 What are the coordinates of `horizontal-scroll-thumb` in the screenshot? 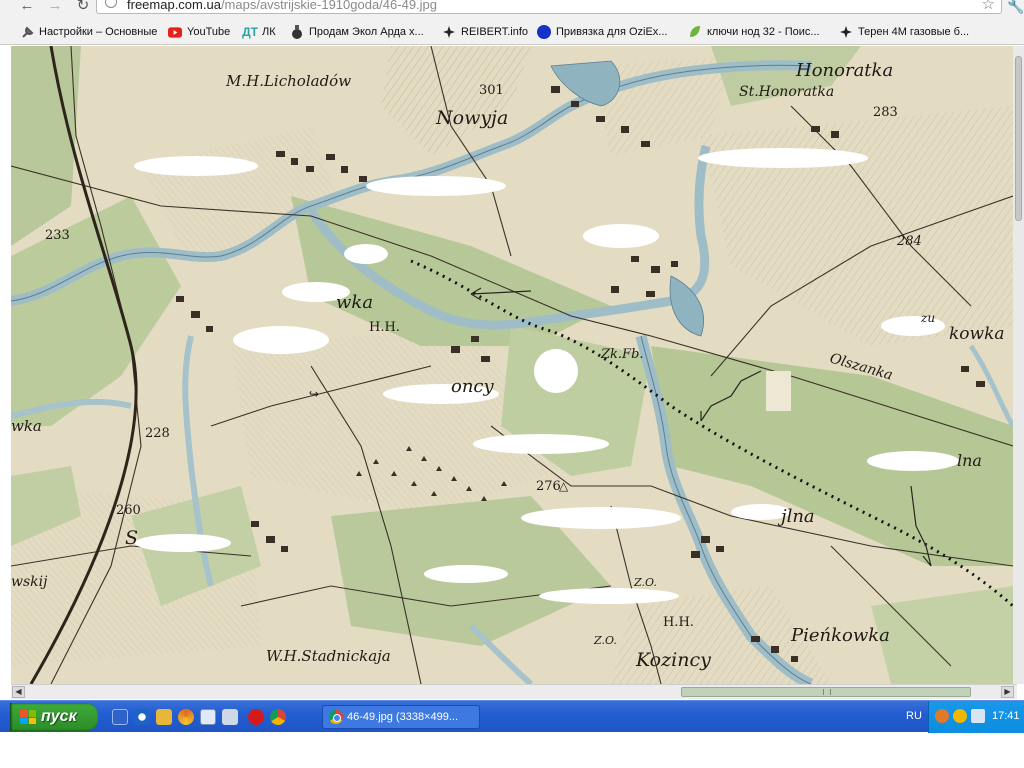 It's located at (826, 692).